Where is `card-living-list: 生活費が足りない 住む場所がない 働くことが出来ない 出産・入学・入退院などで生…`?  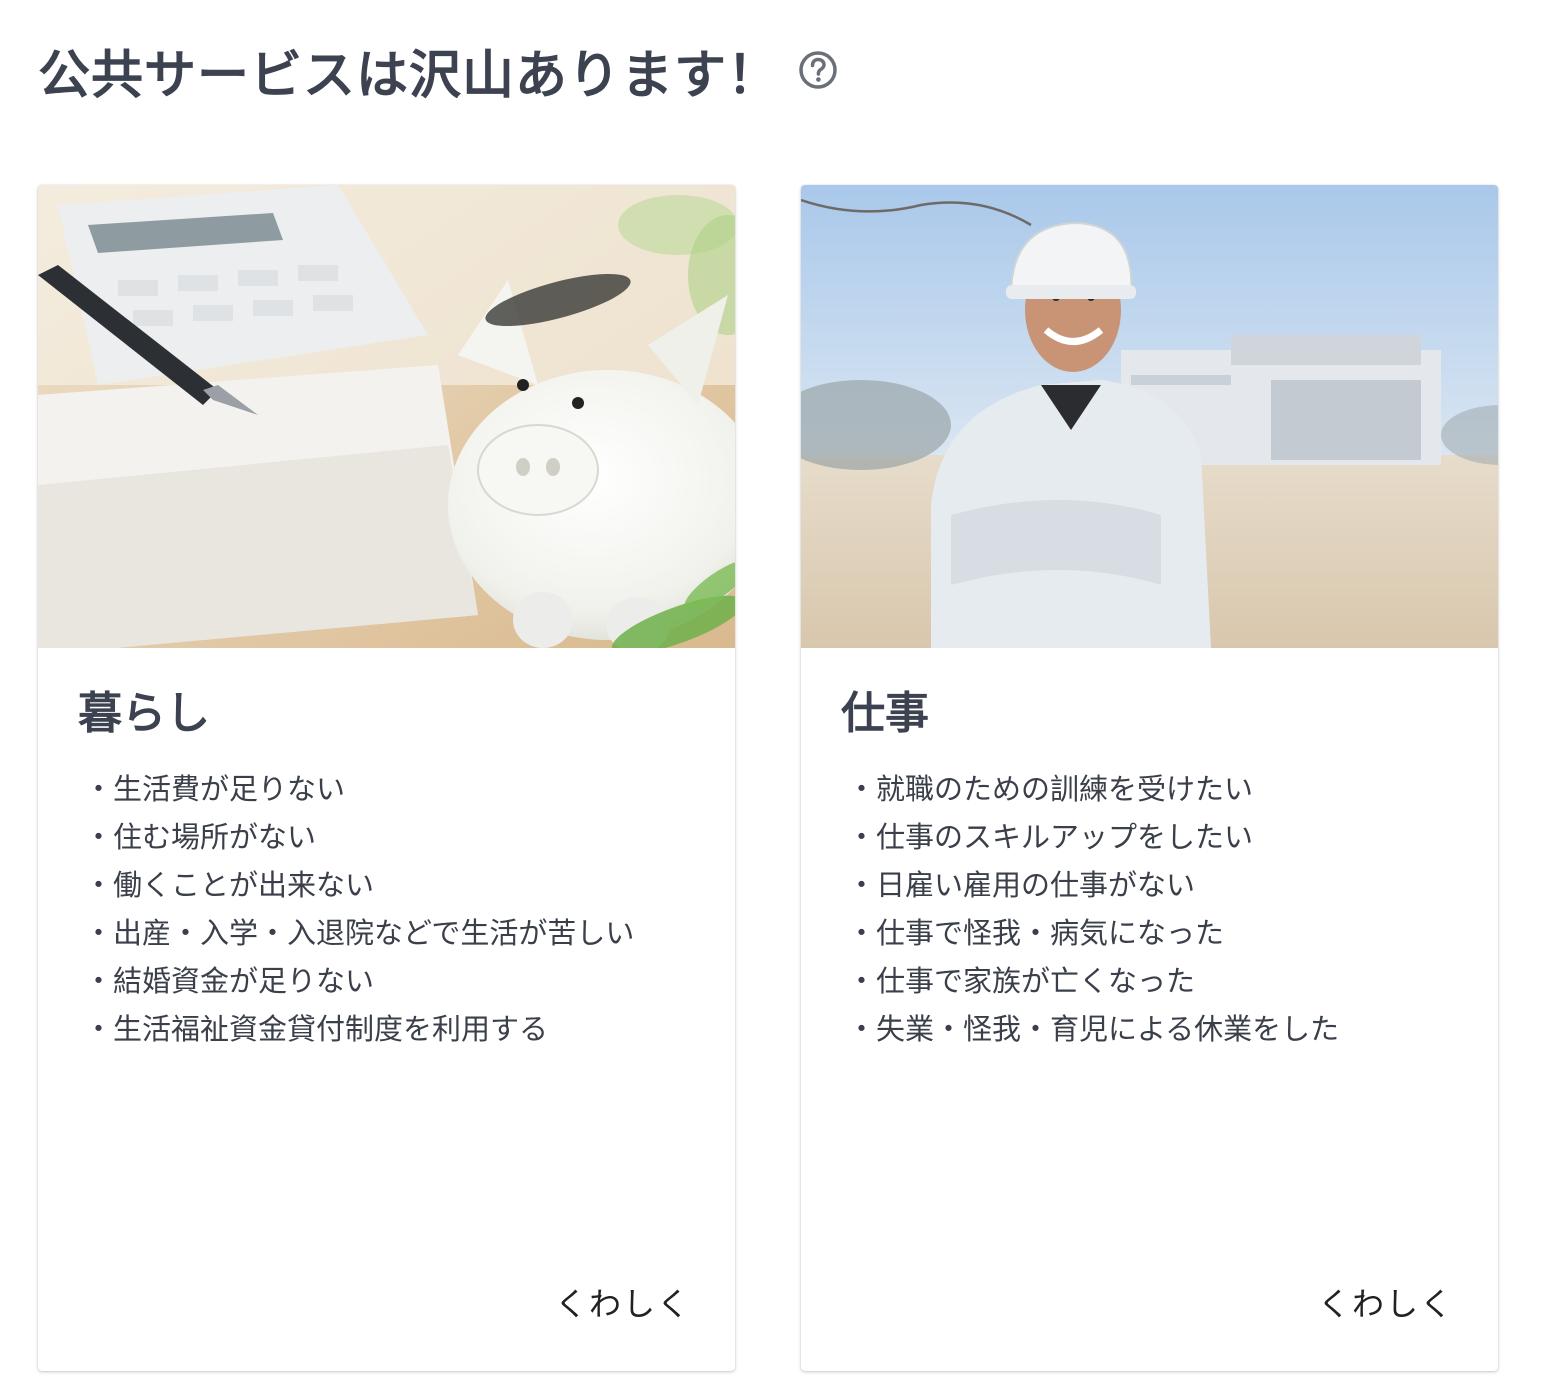
card-living-list: 生活費が足りない 住む場所がない 働くことが出来ない 出産・入学・入退院などで生… is located at coordinates (386, 909).